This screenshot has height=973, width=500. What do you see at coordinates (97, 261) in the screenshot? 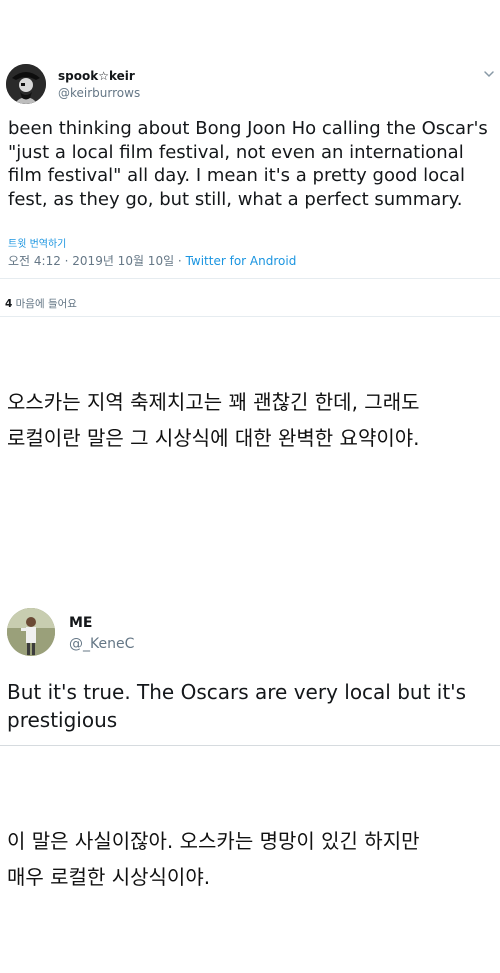
I see `tweet1-timestamp: 오전 4:12 · 2019년 10월 10일 ·` at bounding box center [97, 261].